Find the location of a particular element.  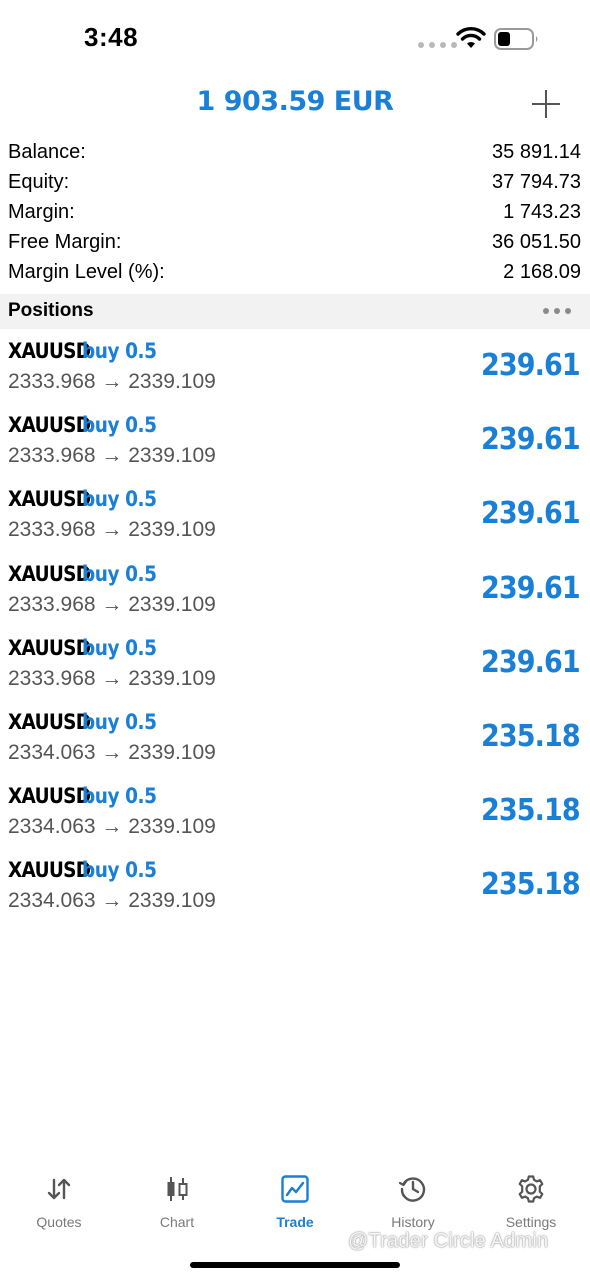

summary-row-margin: Margin: 1 743.23 is located at coordinates (295, 213).